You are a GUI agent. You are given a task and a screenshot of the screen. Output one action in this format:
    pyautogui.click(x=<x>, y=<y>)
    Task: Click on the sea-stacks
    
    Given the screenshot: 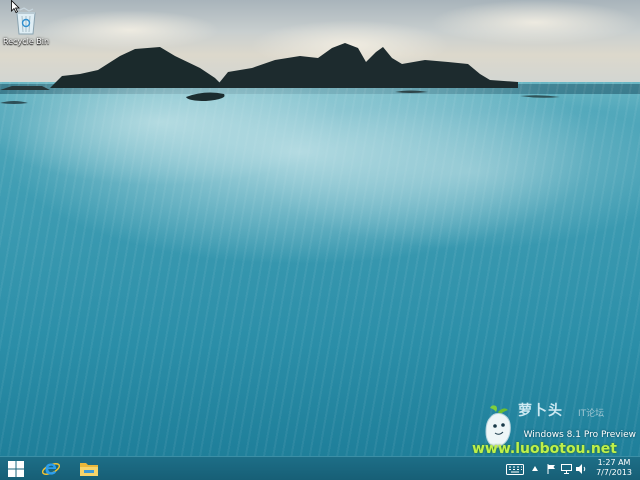 What is the action you would take?
    pyautogui.click(x=280, y=73)
    